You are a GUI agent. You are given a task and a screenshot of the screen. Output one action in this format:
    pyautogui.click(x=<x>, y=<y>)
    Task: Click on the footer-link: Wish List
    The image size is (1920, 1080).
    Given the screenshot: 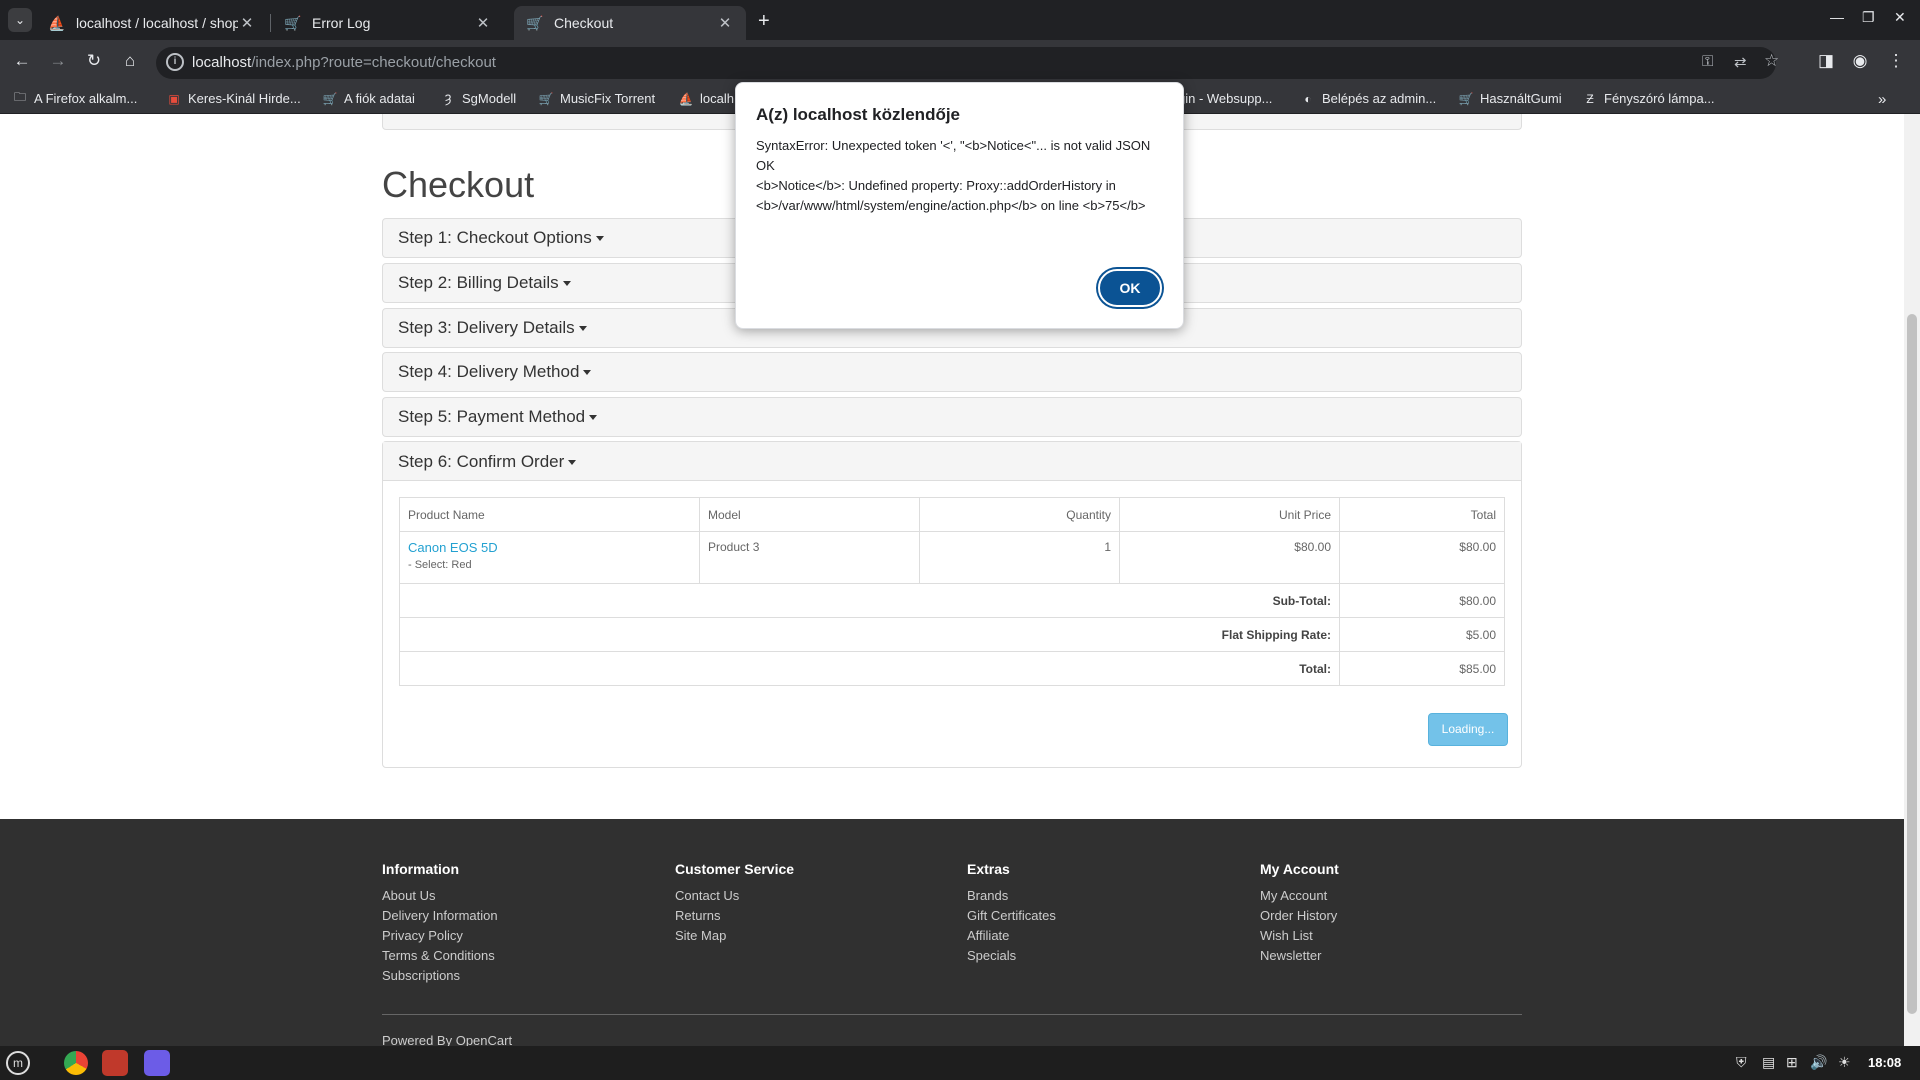 What is the action you would take?
    pyautogui.click(x=1299, y=936)
    